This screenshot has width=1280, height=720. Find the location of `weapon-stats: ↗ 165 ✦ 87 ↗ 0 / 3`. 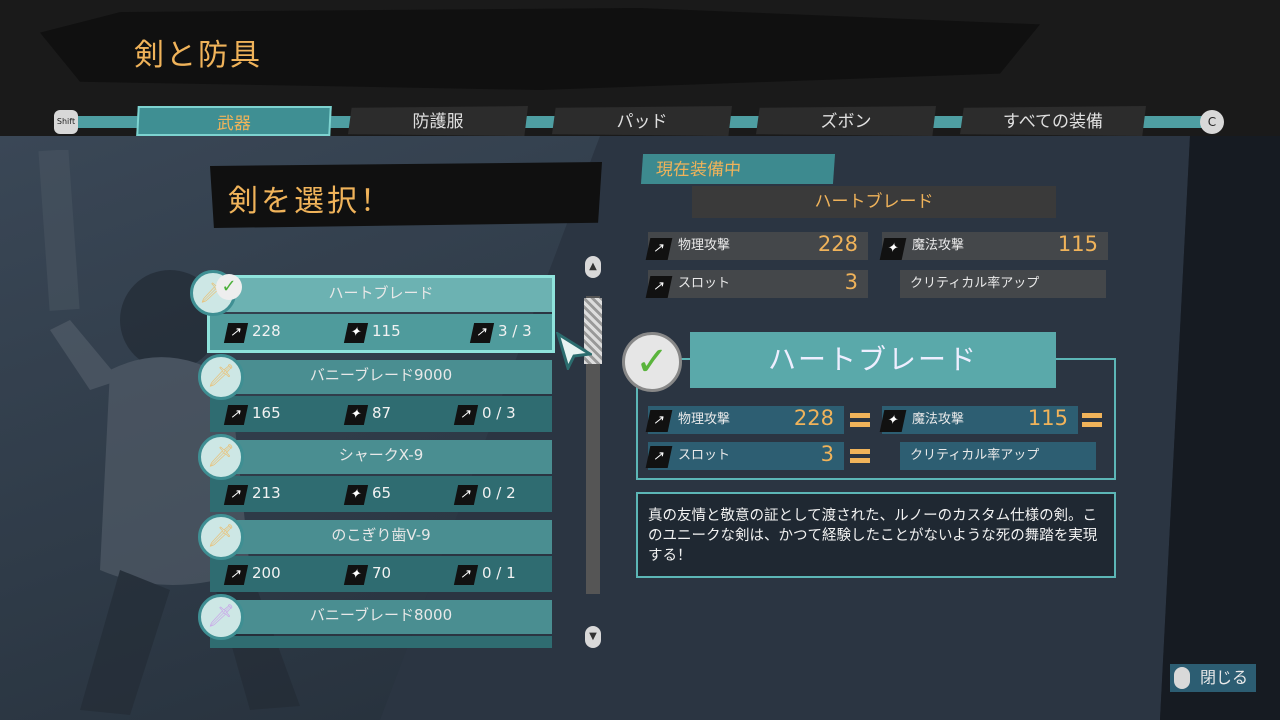

weapon-stats: ↗ 165 ✦ 87 ↗ 0 / 3 is located at coordinates (381, 414).